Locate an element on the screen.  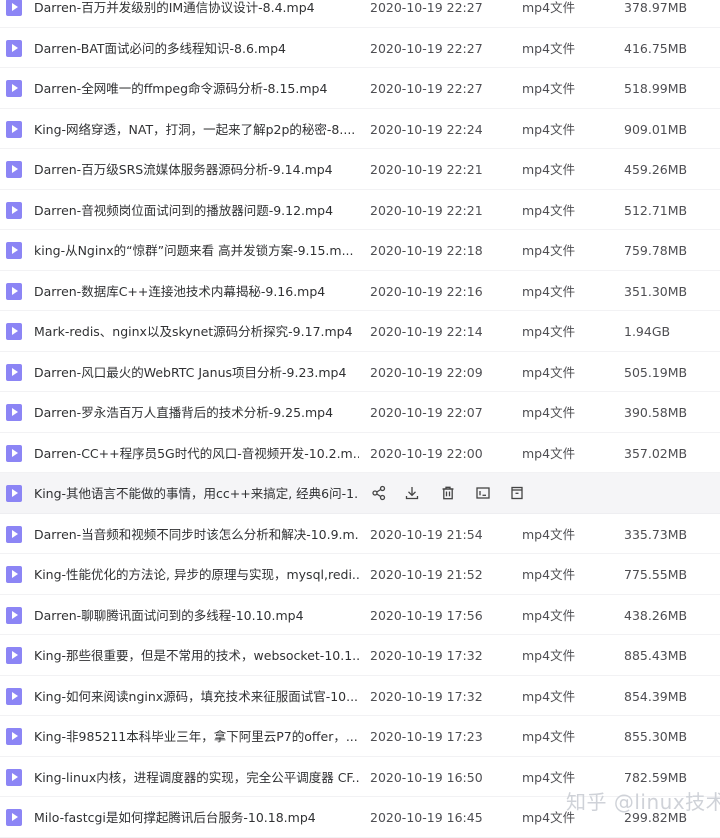
delete-icon is located at coordinates (448, 493).